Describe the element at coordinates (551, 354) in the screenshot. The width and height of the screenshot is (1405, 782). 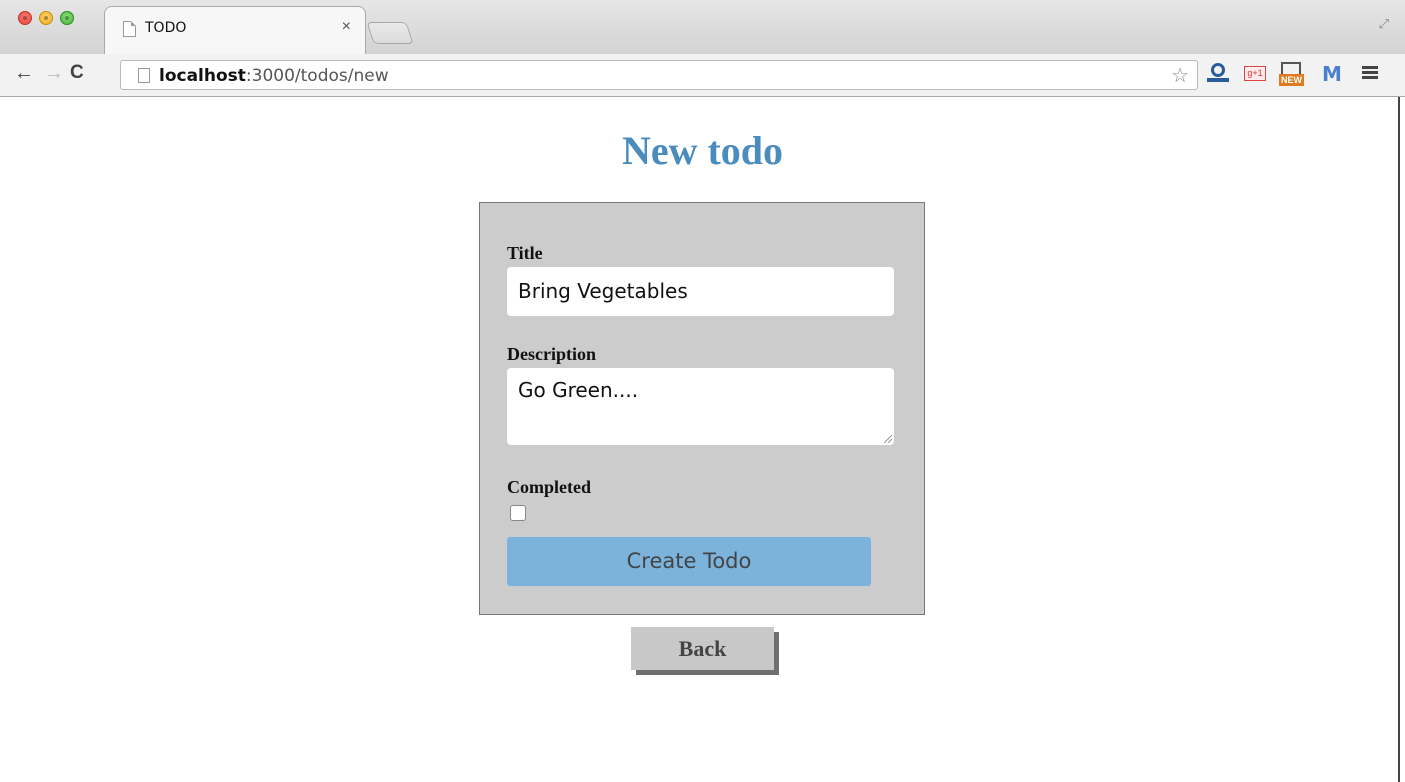
I see `description-label: Description` at that location.